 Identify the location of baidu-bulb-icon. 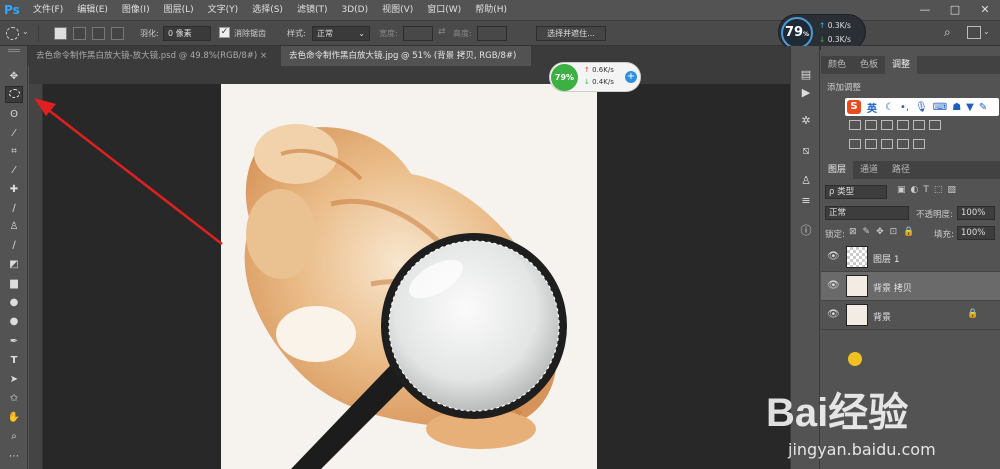
(855, 359).